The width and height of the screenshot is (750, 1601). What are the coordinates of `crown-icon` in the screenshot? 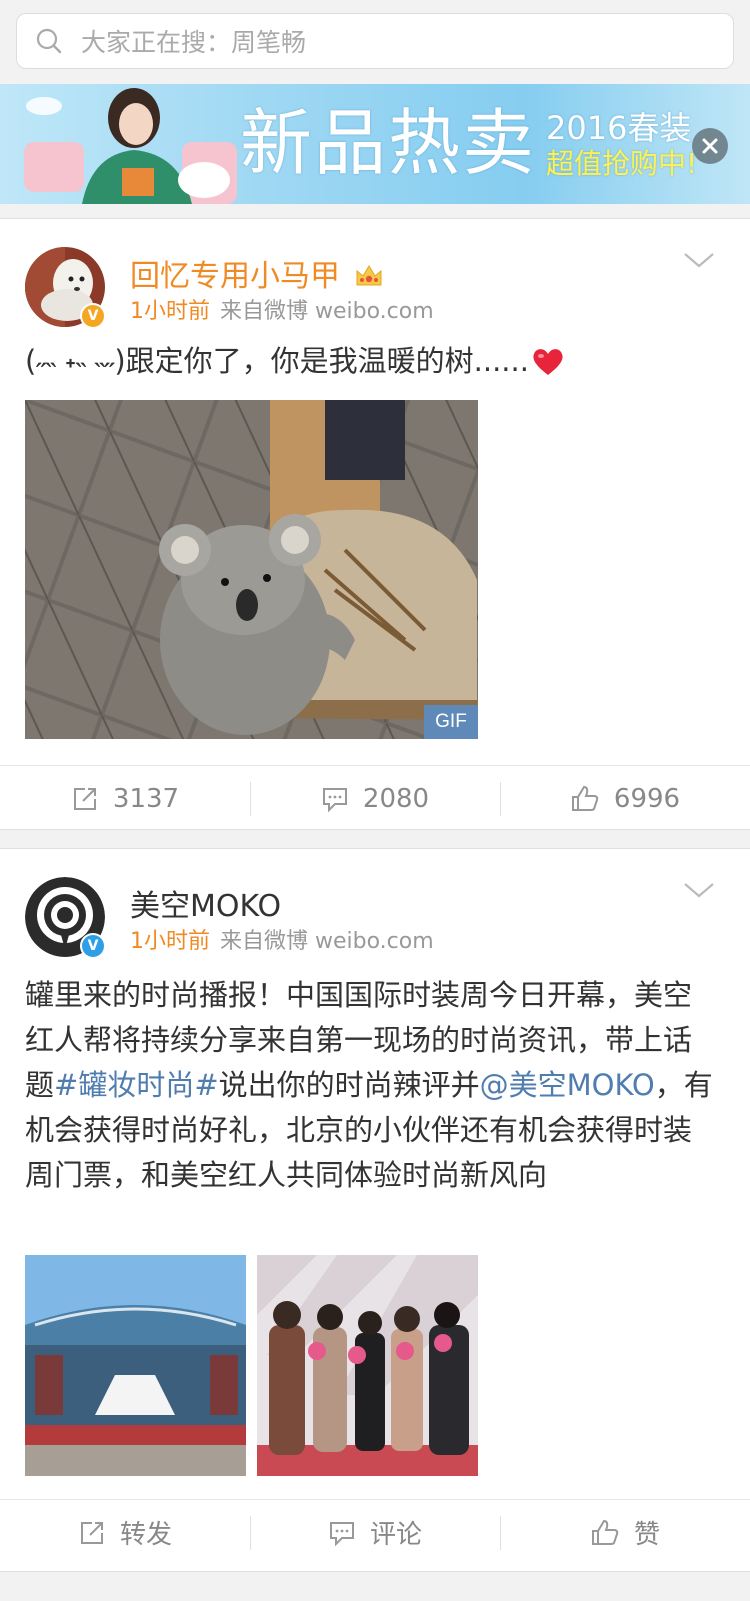 It's located at (369, 276).